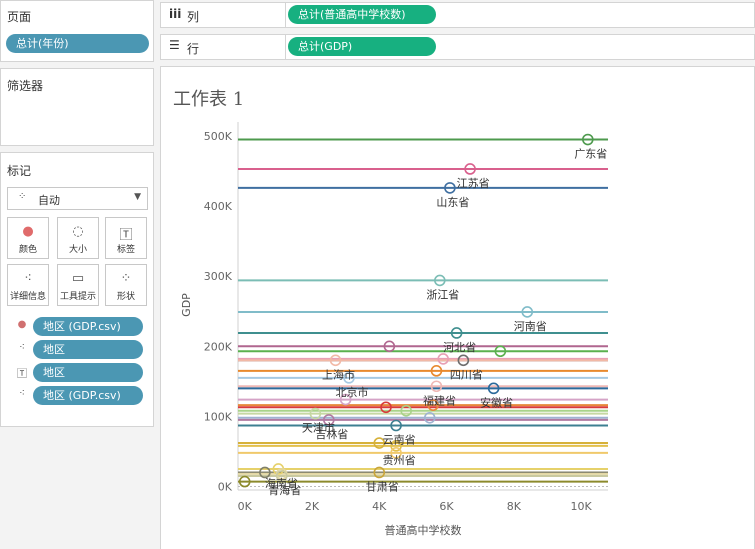 The height and width of the screenshot is (549, 755). I want to click on y-tick-label: 300K, so click(218, 276).